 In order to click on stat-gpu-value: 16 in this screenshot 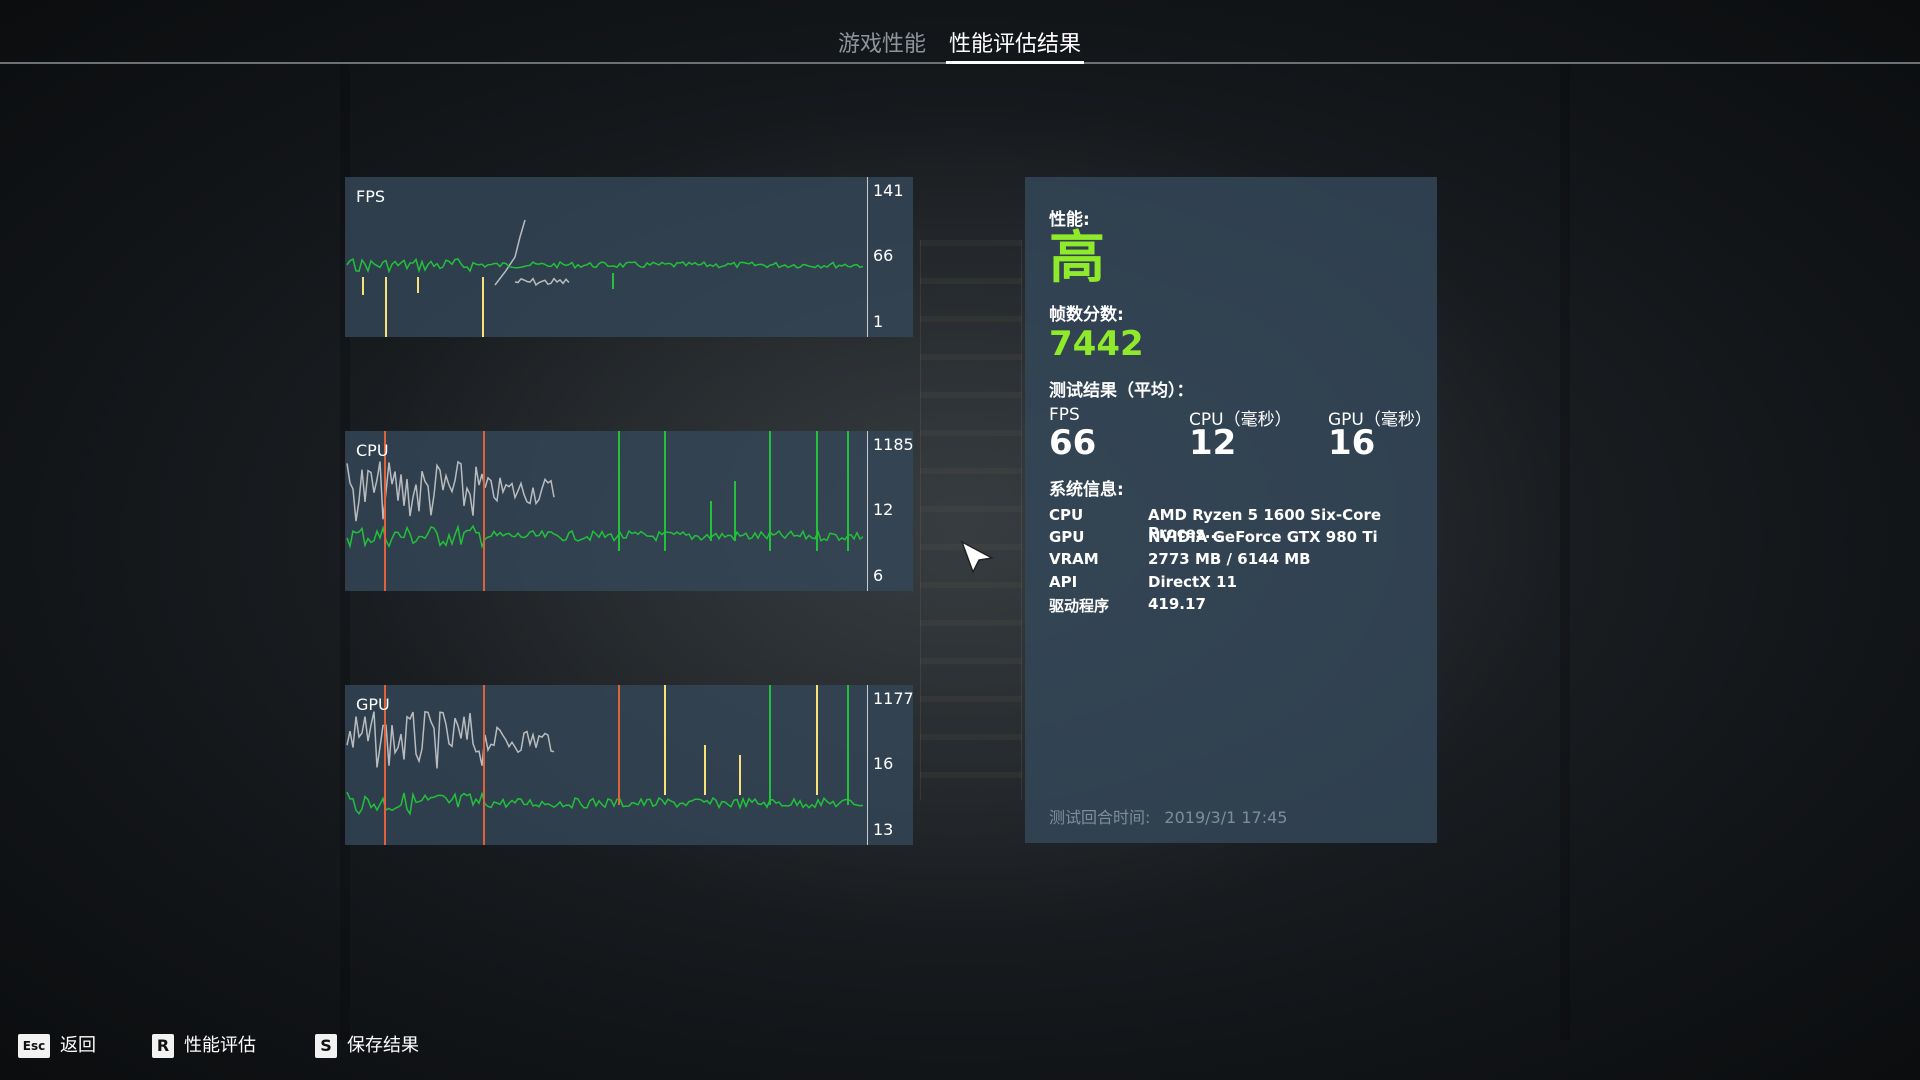, I will do `click(1352, 443)`.